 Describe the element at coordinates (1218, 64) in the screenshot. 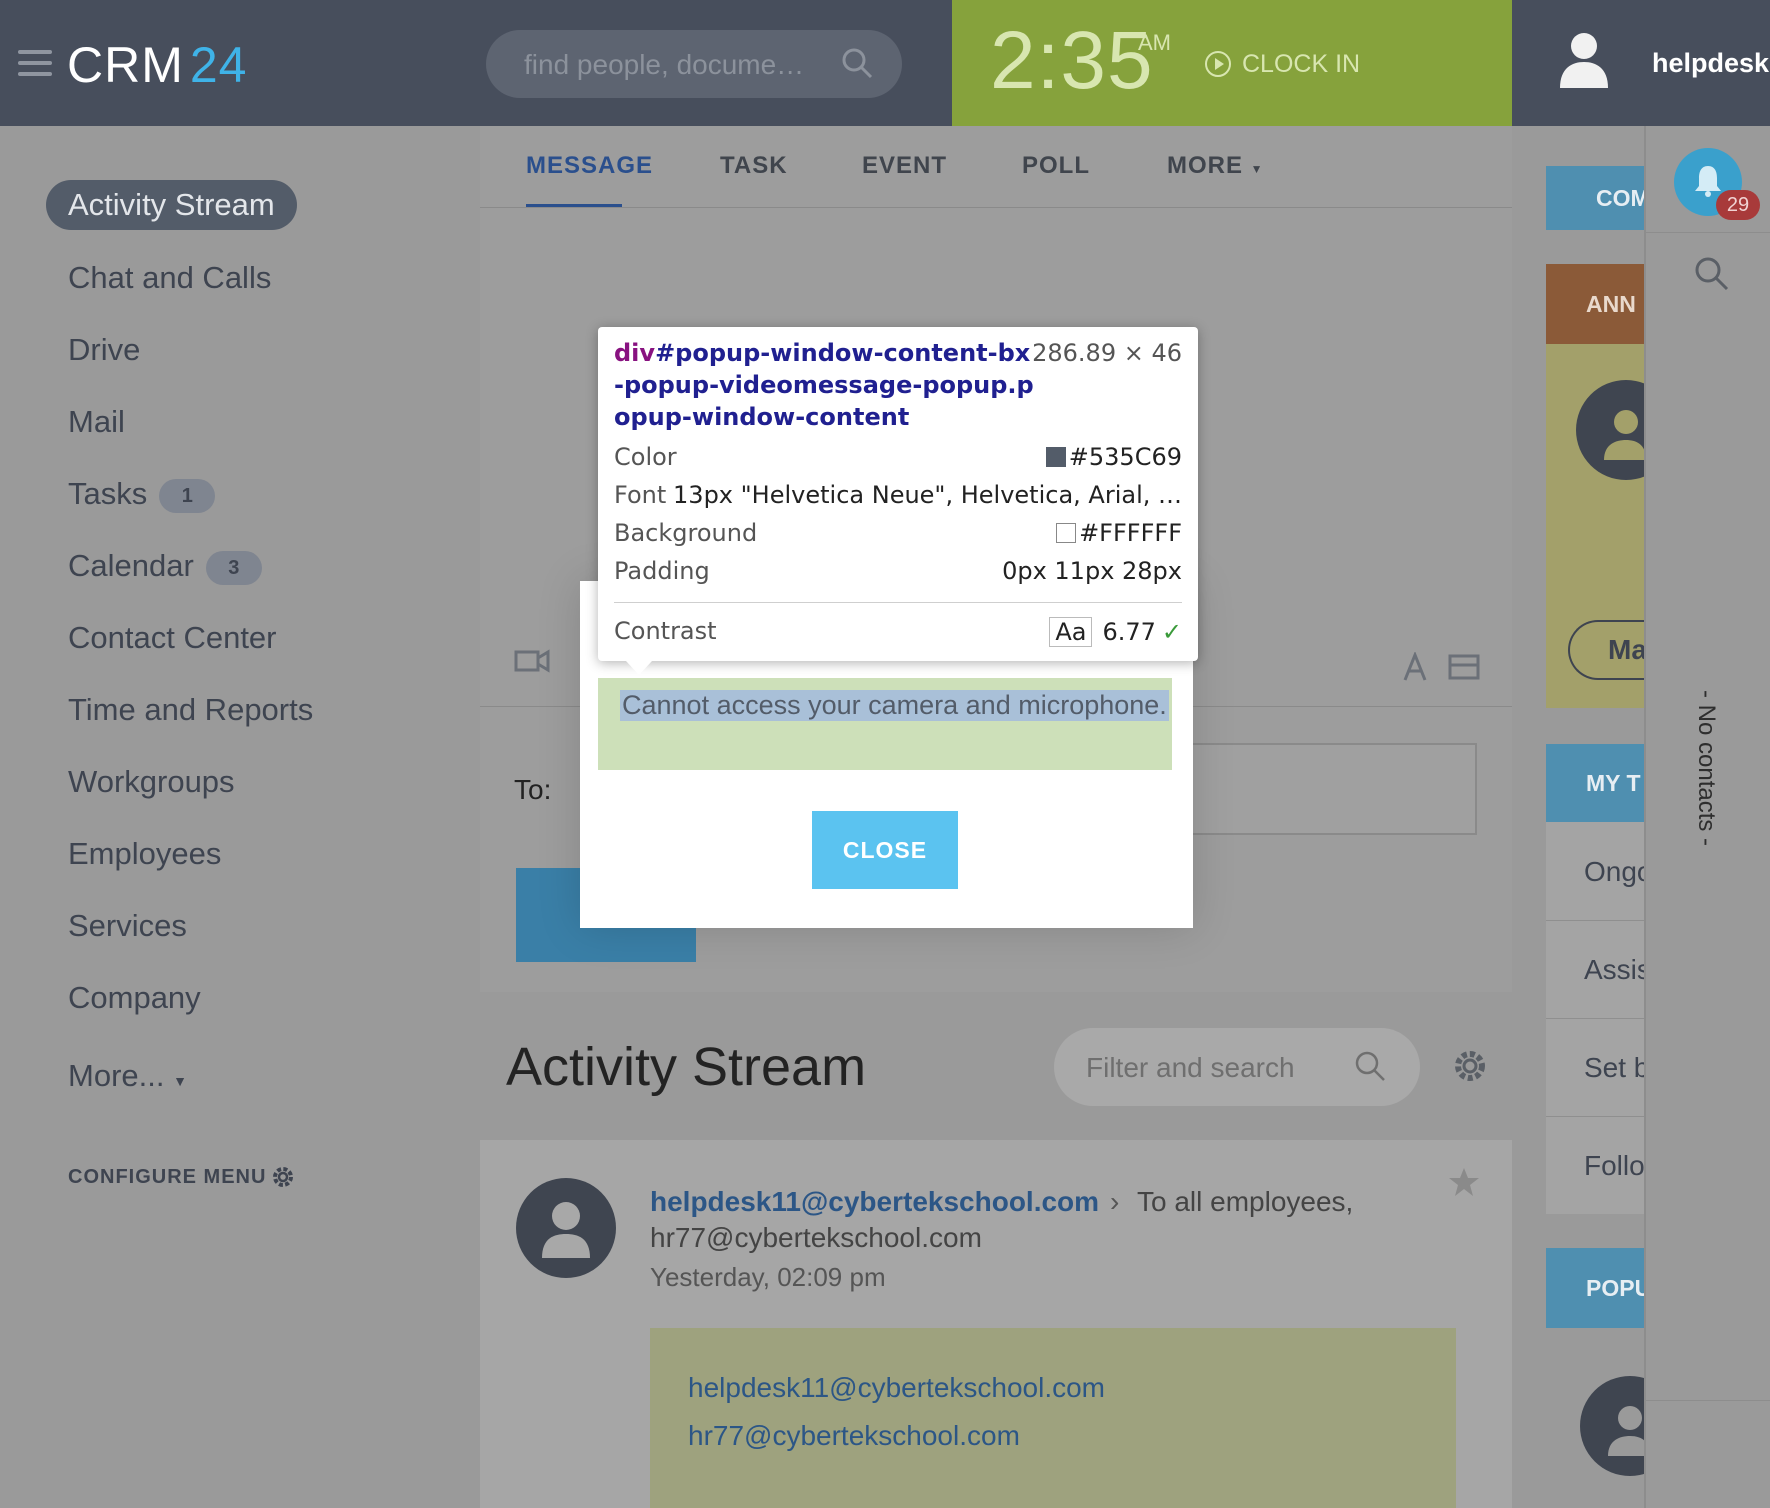

I see `play-icon` at that location.